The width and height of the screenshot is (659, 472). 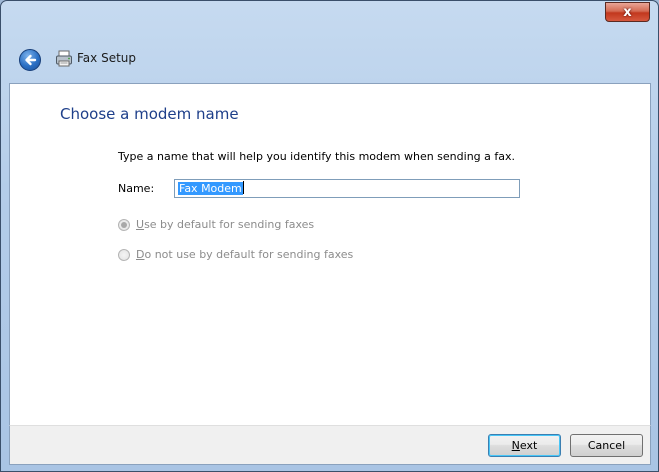 What do you see at coordinates (225, 224) in the screenshot?
I see `use-default-label: Use by default for sending faxes` at bounding box center [225, 224].